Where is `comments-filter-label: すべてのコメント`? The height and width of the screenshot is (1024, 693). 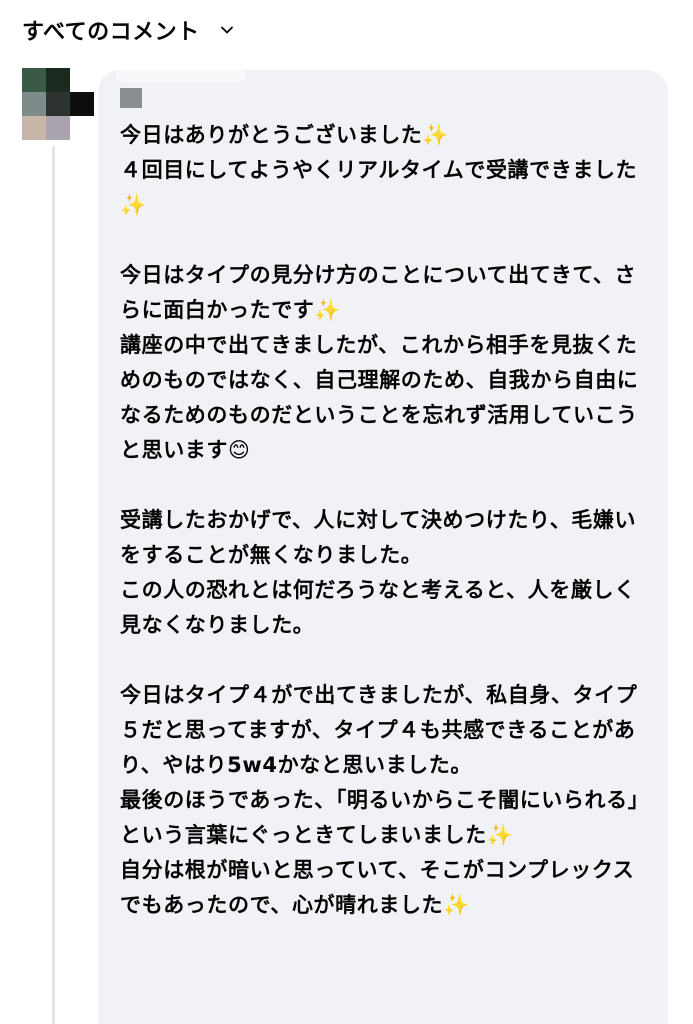
comments-filter-label: すべてのコメント is located at coordinates (111, 32).